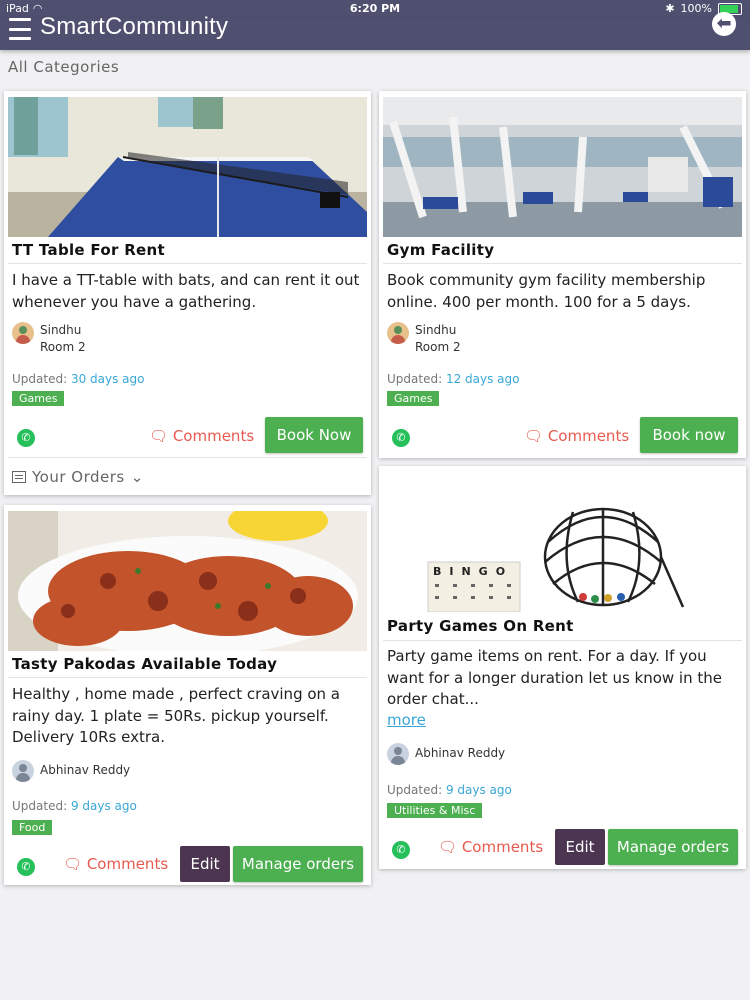  Describe the element at coordinates (187, 581) in the screenshot. I see `listing-image-pakodas` at that location.